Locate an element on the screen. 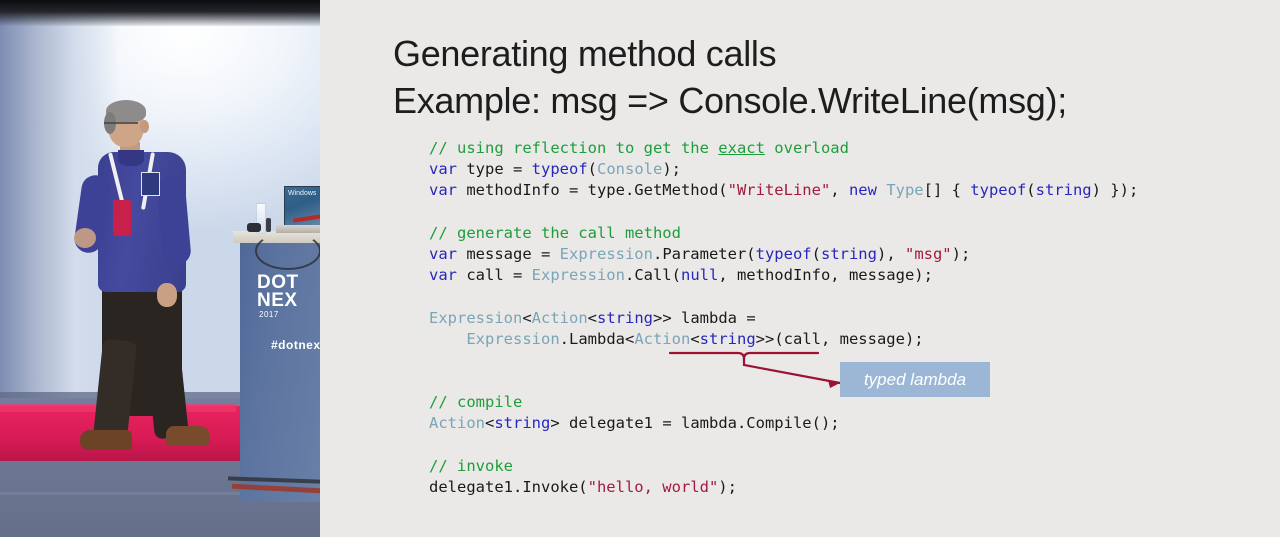 This screenshot has height=537, width=1280. code-token: Type is located at coordinates (905, 190).